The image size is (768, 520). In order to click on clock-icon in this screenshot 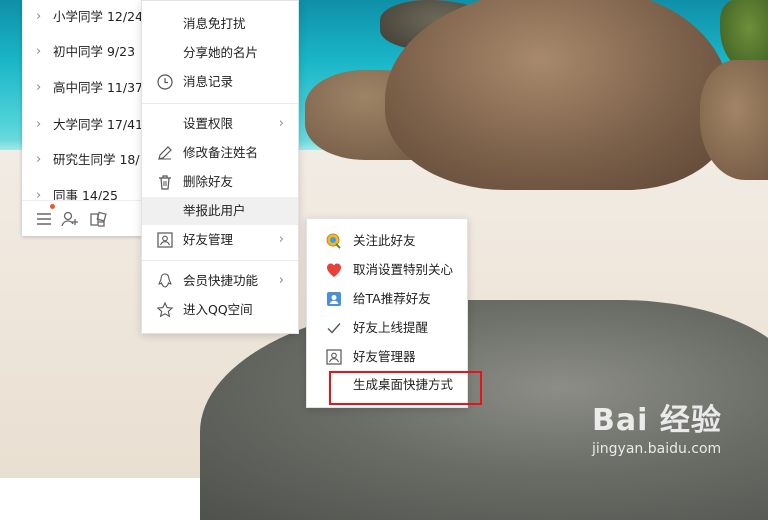, I will do `click(165, 82)`.